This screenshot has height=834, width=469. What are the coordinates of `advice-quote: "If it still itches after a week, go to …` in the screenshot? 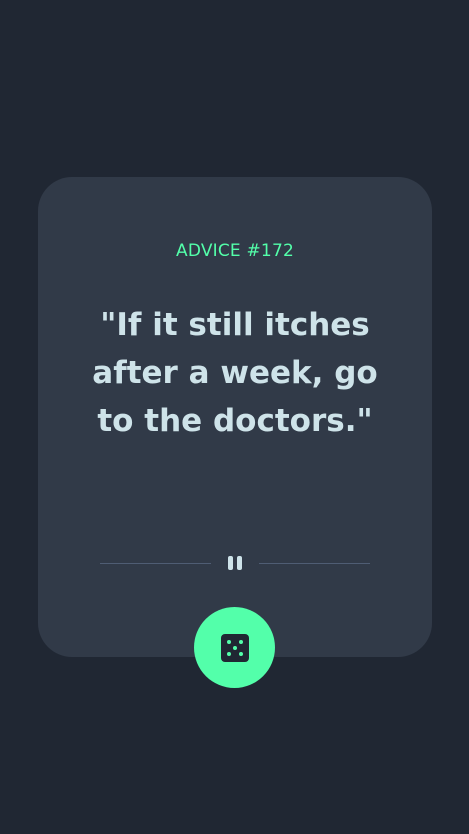 It's located at (235, 373).